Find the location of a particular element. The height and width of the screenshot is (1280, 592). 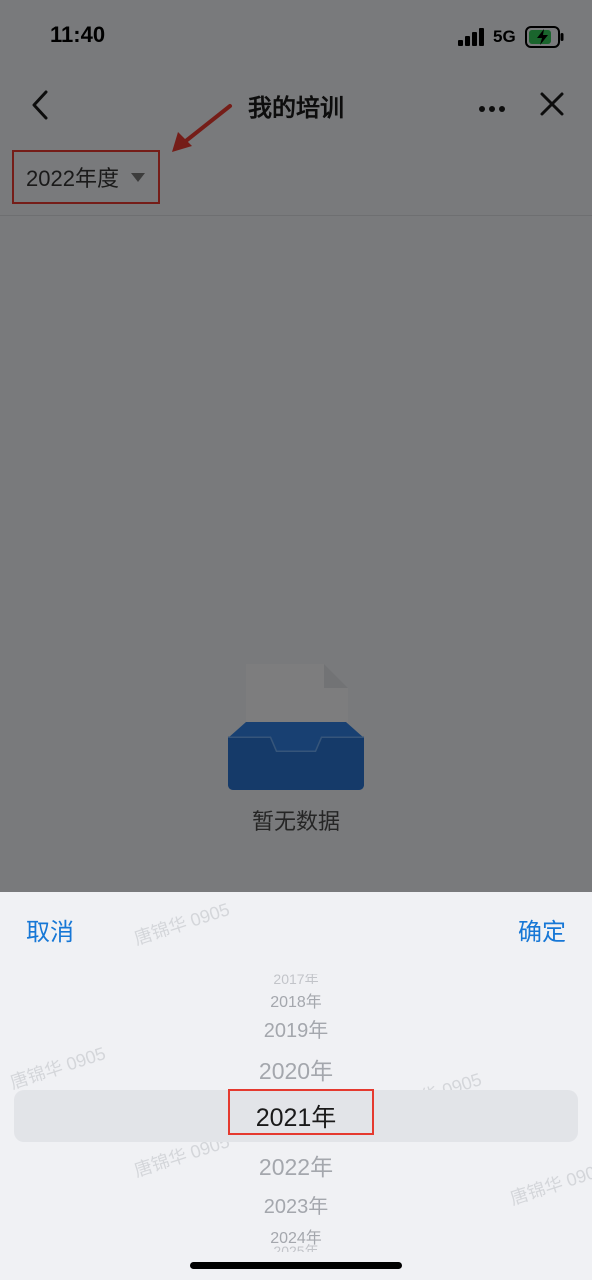

cancel-button: 取消 is located at coordinates (50, 929).